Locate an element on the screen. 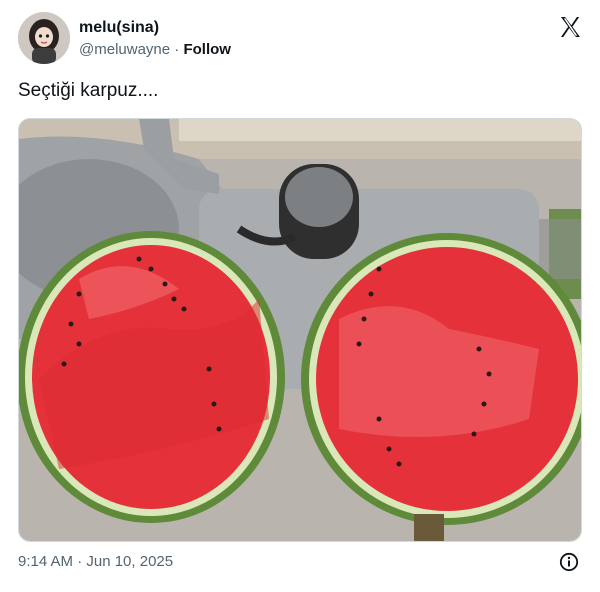 The height and width of the screenshot is (592, 600). author-handle: @meluwayne is located at coordinates (124, 49).